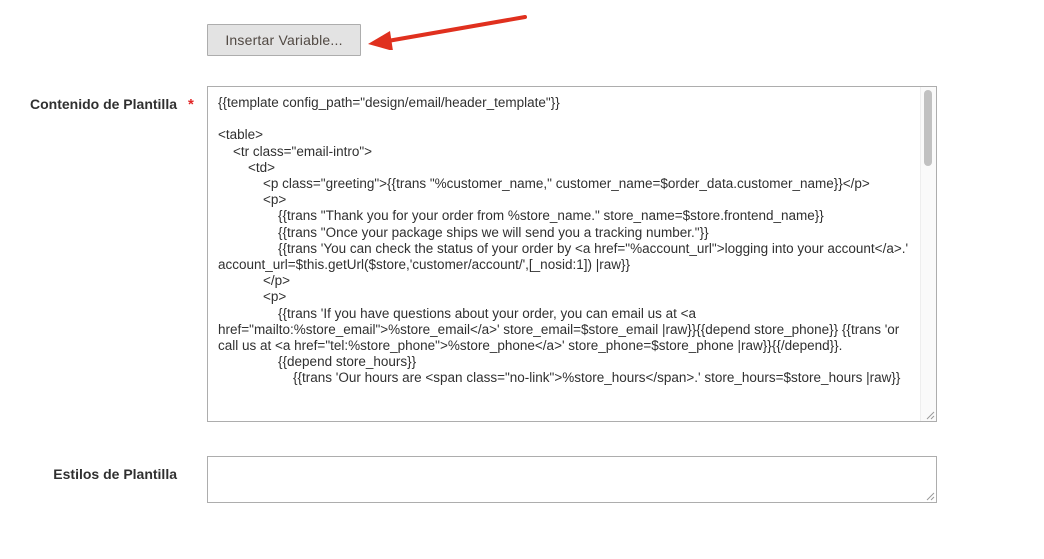  What do you see at coordinates (447, 32) in the screenshot?
I see `annotation-arrow` at bounding box center [447, 32].